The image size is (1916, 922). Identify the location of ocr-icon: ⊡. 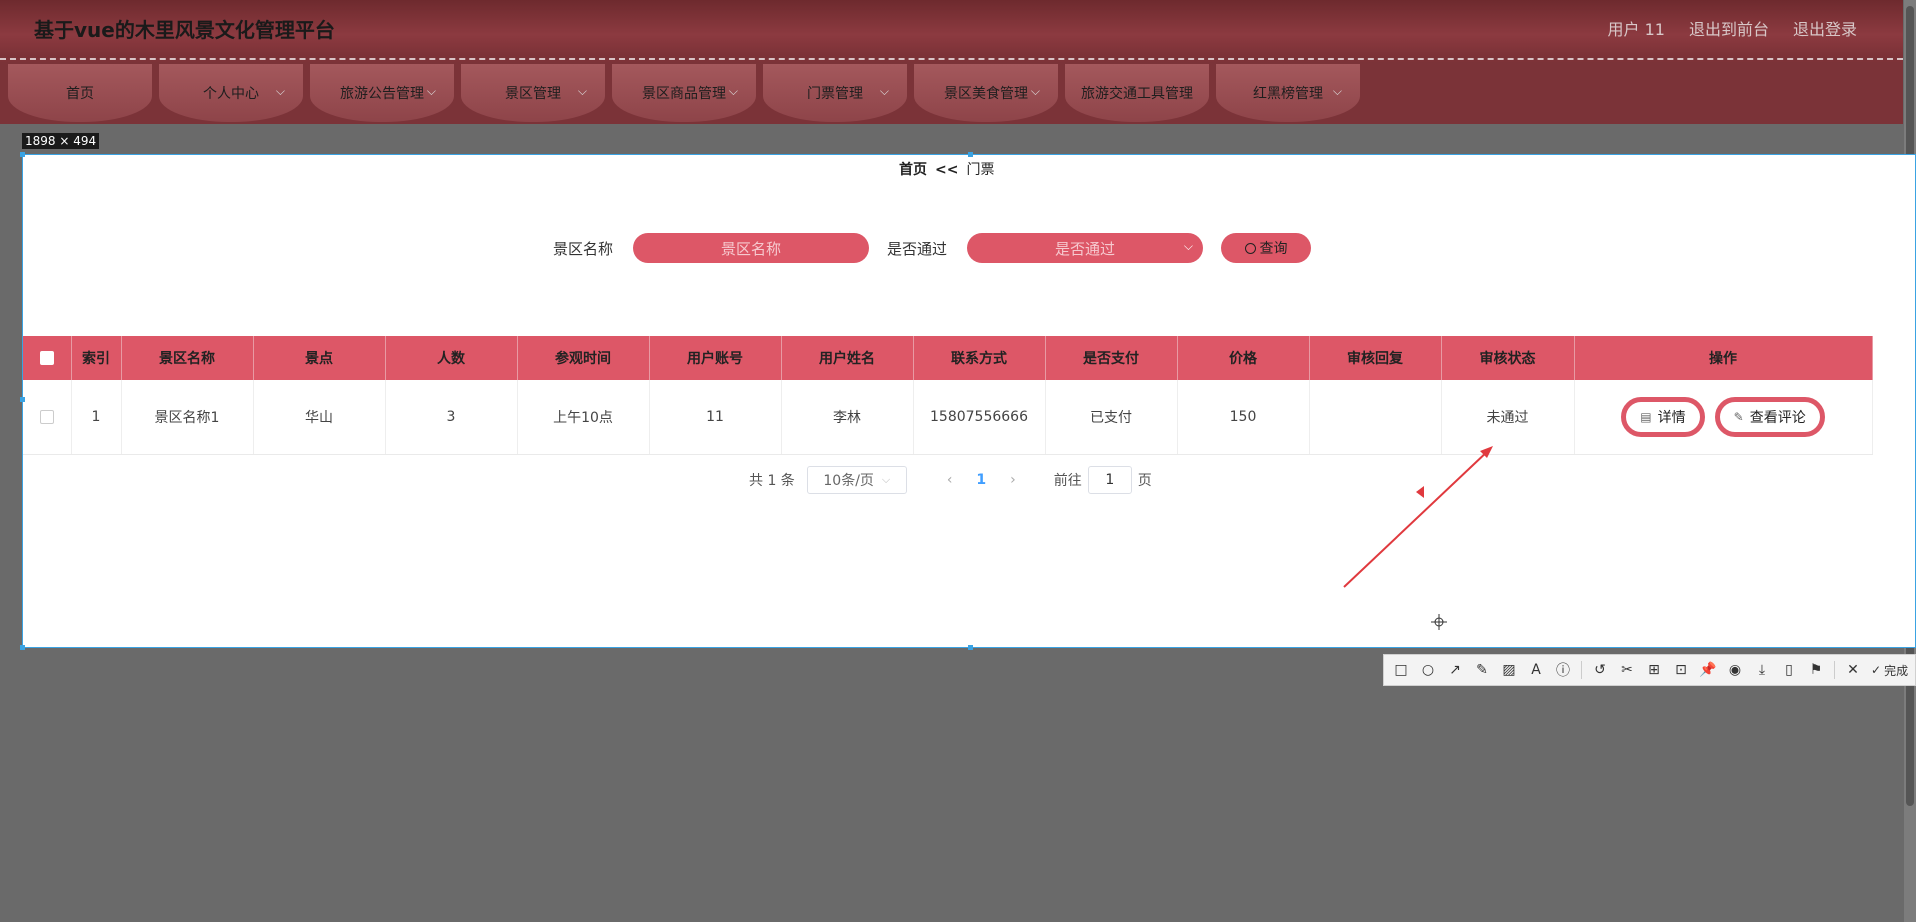
(1681, 670).